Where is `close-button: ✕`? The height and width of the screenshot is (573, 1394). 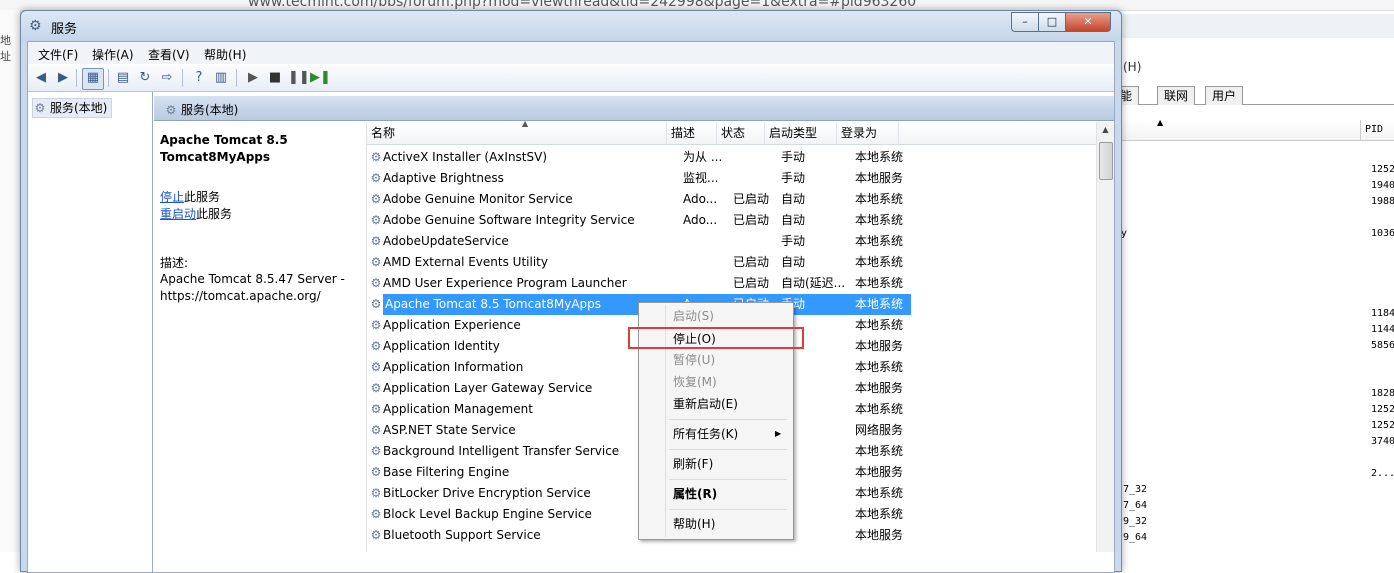
close-button: ✕ is located at coordinates (1088, 22).